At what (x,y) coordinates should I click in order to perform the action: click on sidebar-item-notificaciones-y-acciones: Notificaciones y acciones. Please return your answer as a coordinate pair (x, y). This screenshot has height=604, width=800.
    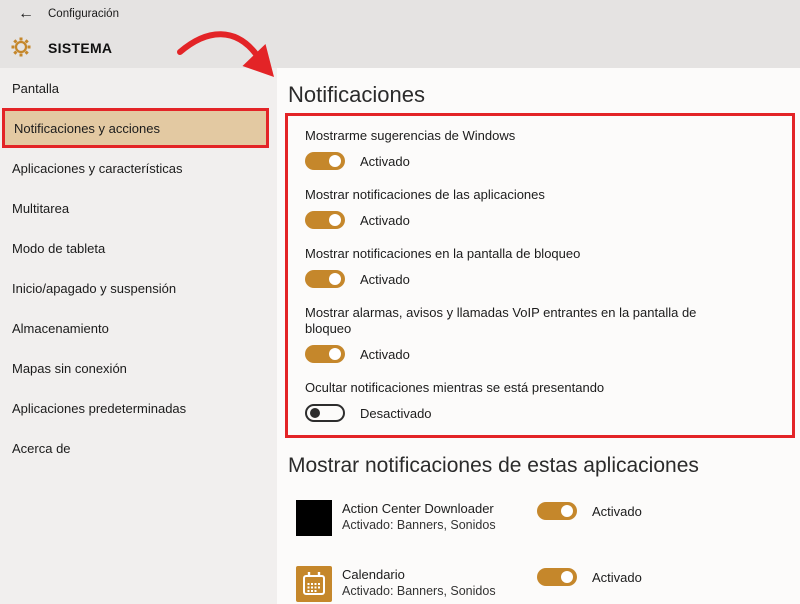
    Looking at the image, I should click on (135, 128).